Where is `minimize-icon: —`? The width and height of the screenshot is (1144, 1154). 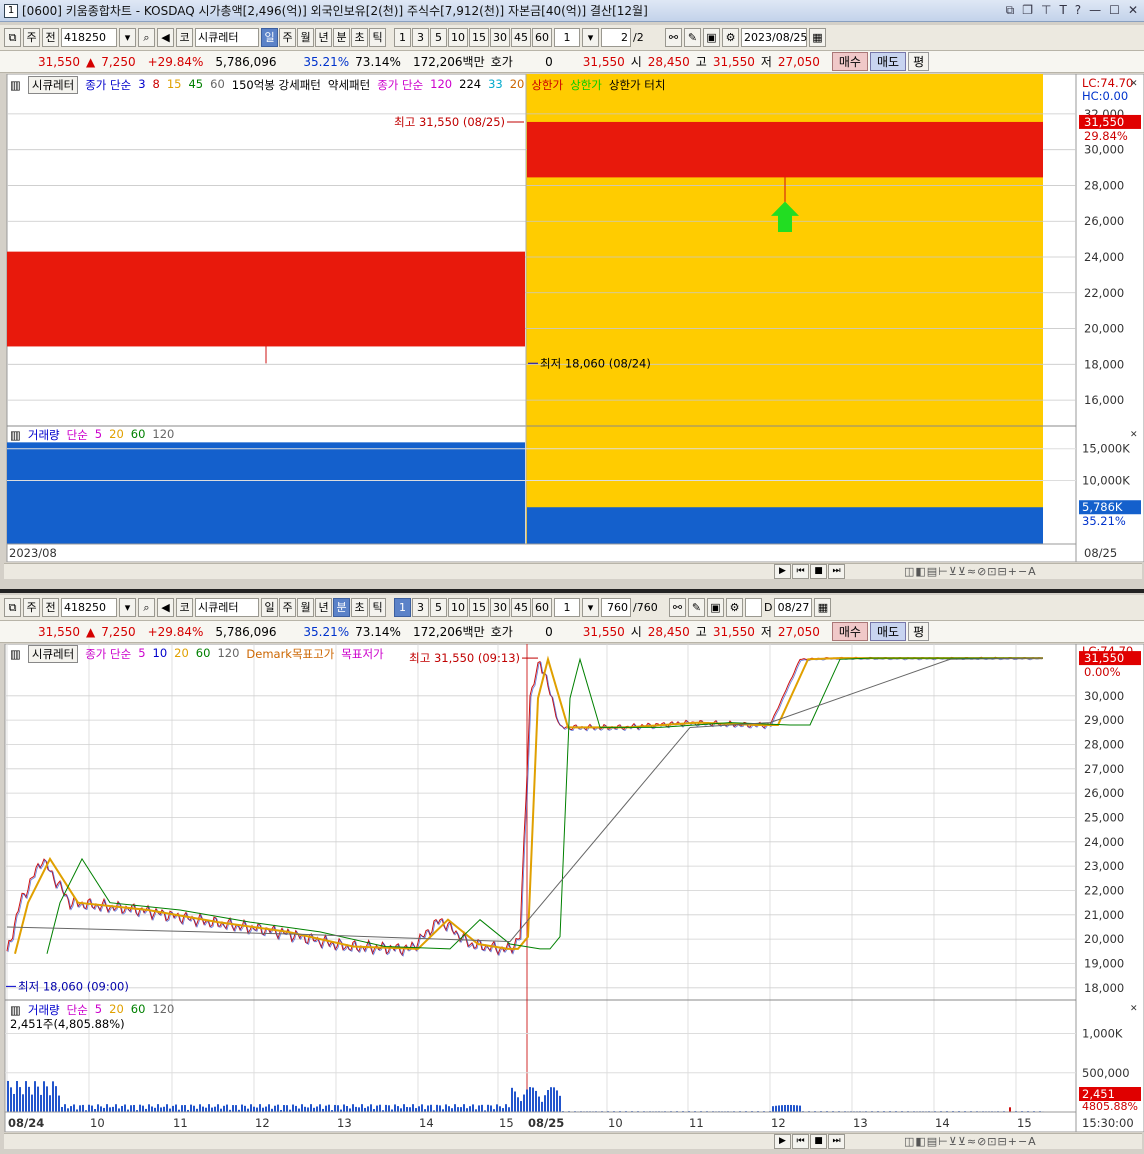 minimize-icon: — is located at coordinates (1095, 10).